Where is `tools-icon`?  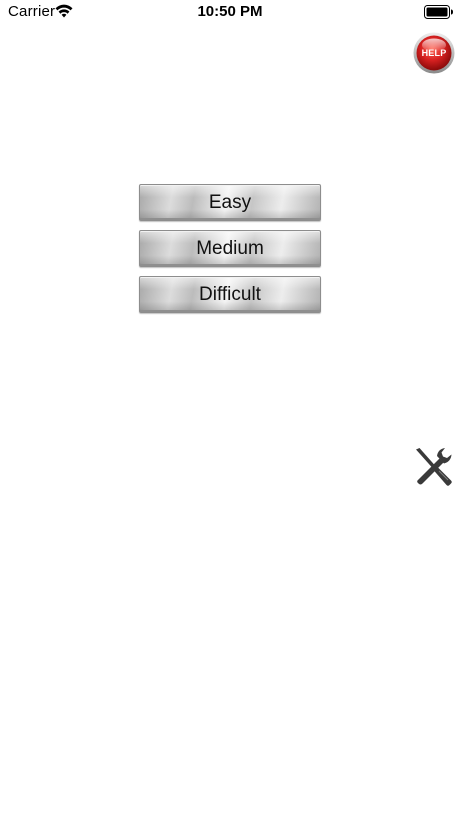 tools-icon is located at coordinates (434, 467).